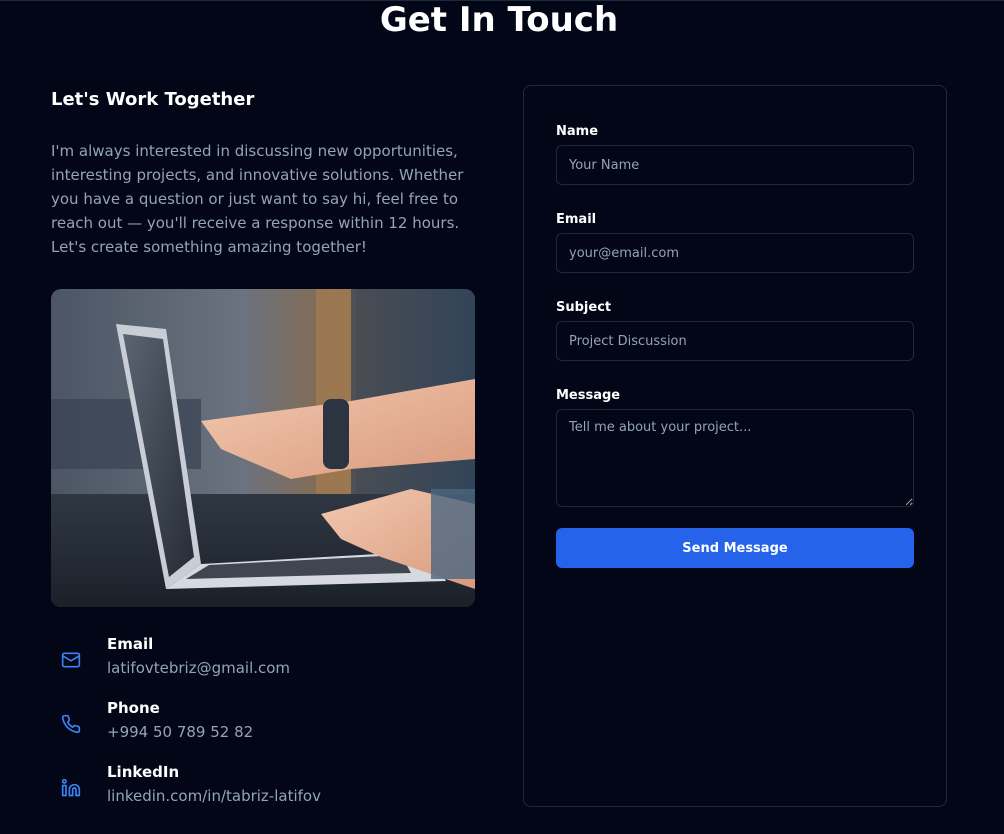 This screenshot has height=834, width=1004. Describe the element at coordinates (584, 307) in the screenshot. I see `subject-label: Subject` at that location.